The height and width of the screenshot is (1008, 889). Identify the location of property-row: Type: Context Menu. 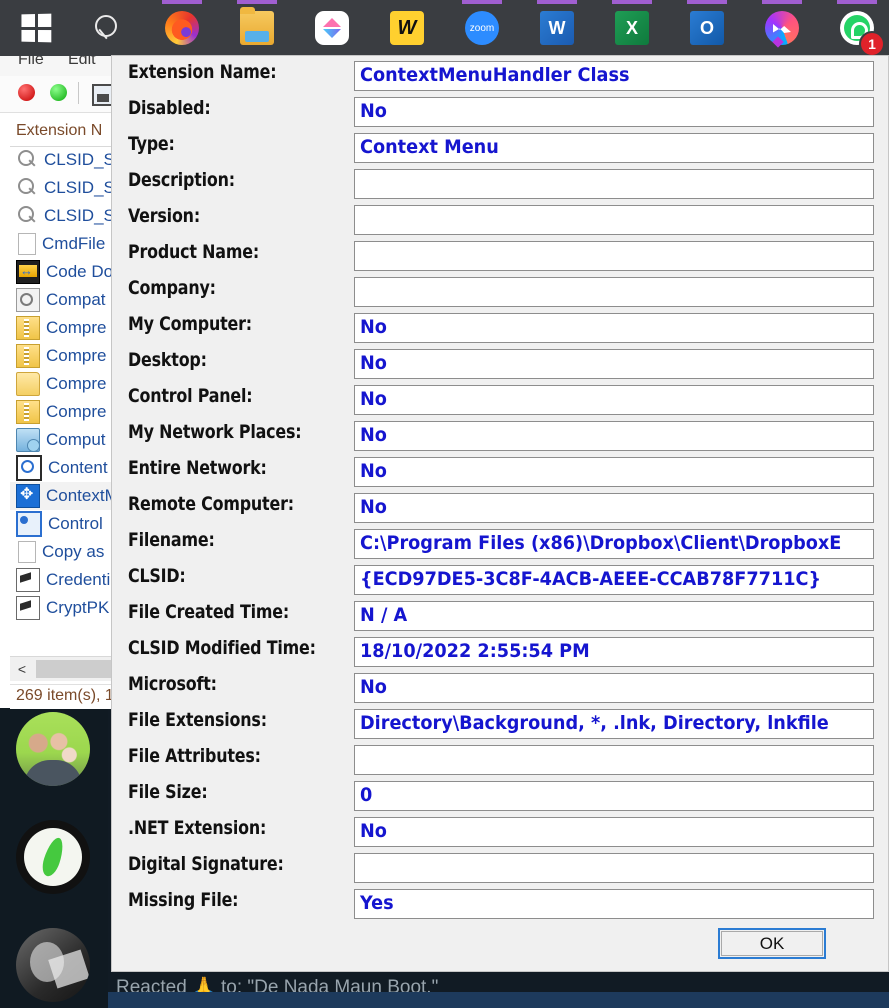
(501, 148).